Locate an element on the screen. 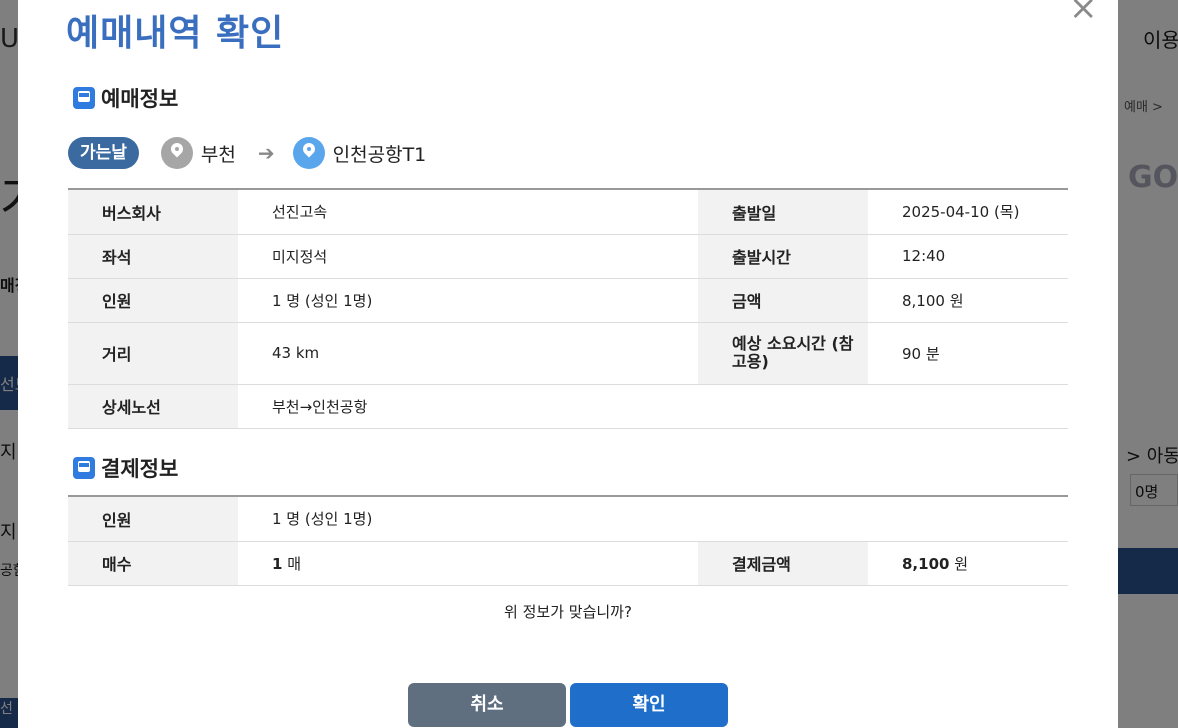  close-icon: × is located at coordinates (1083, 12).